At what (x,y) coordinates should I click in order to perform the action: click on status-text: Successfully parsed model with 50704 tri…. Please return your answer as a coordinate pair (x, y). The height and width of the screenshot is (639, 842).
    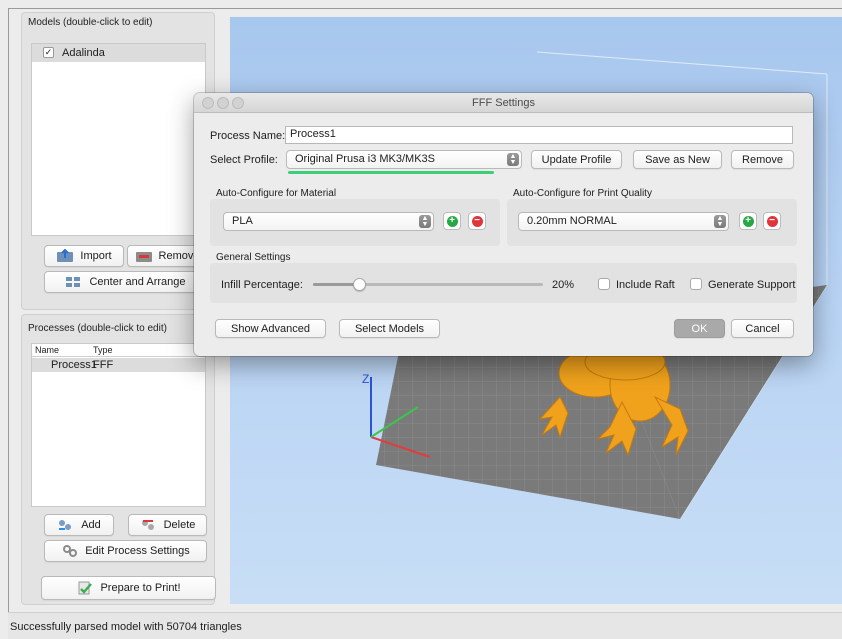
    Looking at the image, I should click on (126, 627).